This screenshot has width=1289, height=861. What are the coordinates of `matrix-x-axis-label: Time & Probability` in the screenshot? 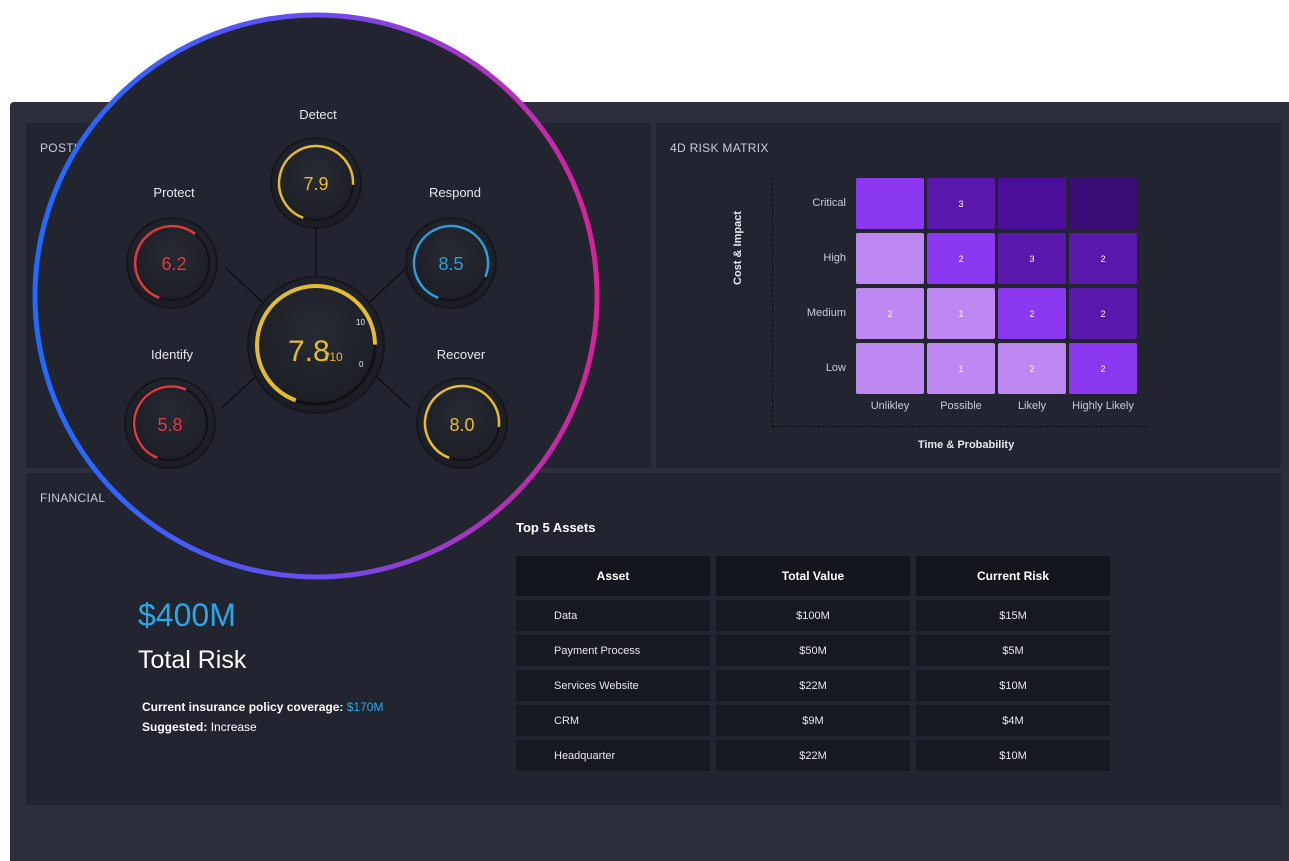 It's located at (966, 445).